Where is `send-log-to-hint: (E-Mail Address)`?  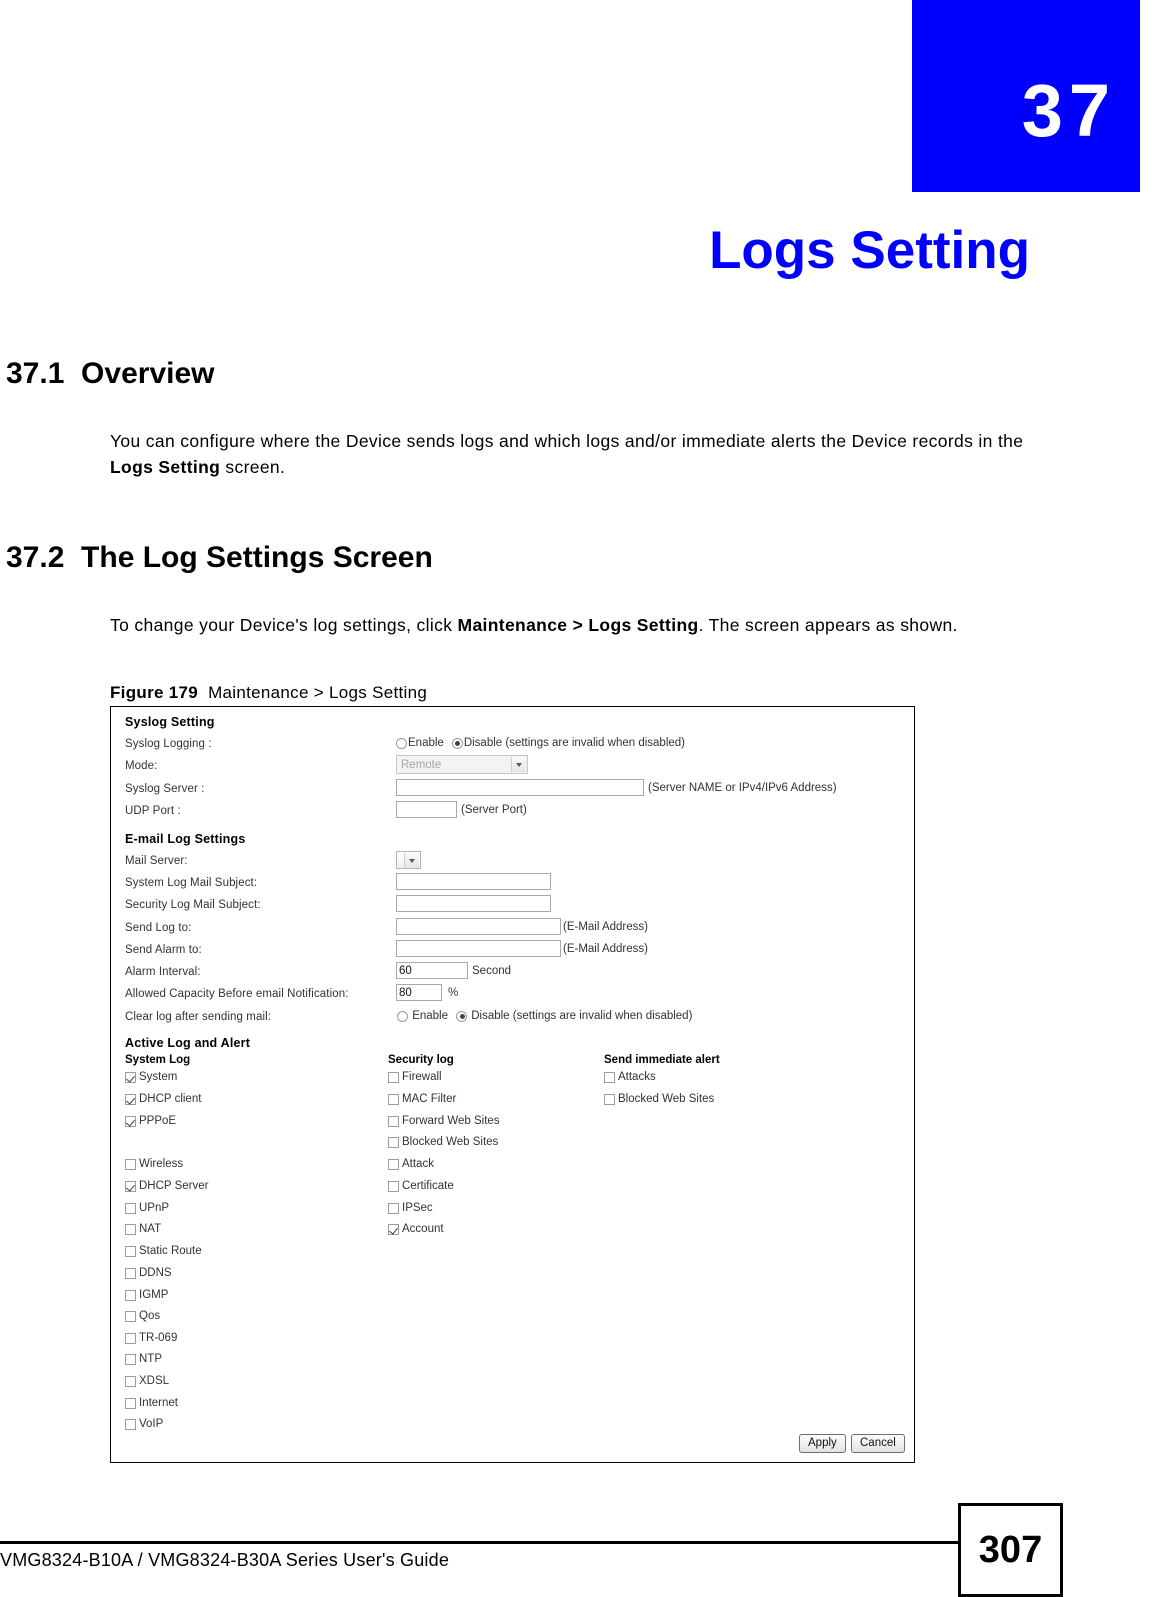
send-log-to-hint: (E-Mail Address) is located at coordinates (605, 927).